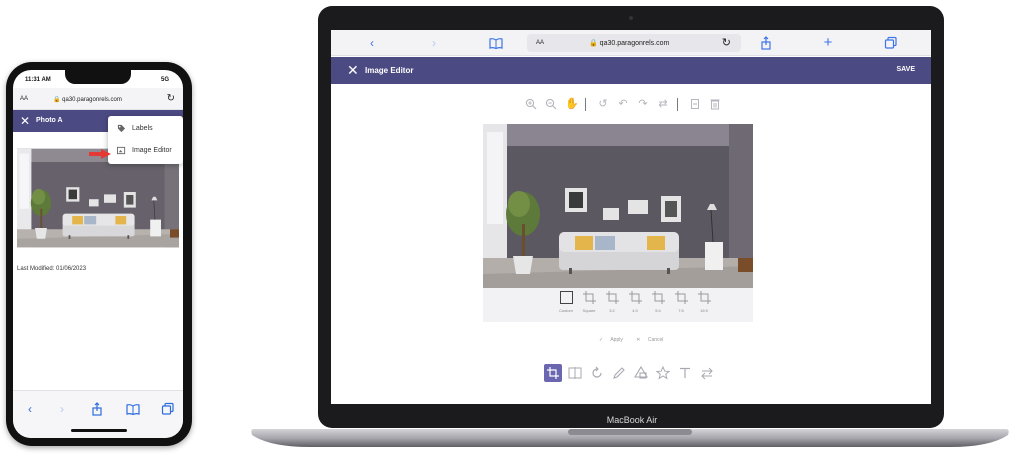 The height and width of the screenshot is (455, 1010). What do you see at coordinates (142, 128) in the screenshot?
I see `menu-item-label: Labels` at bounding box center [142, 128].